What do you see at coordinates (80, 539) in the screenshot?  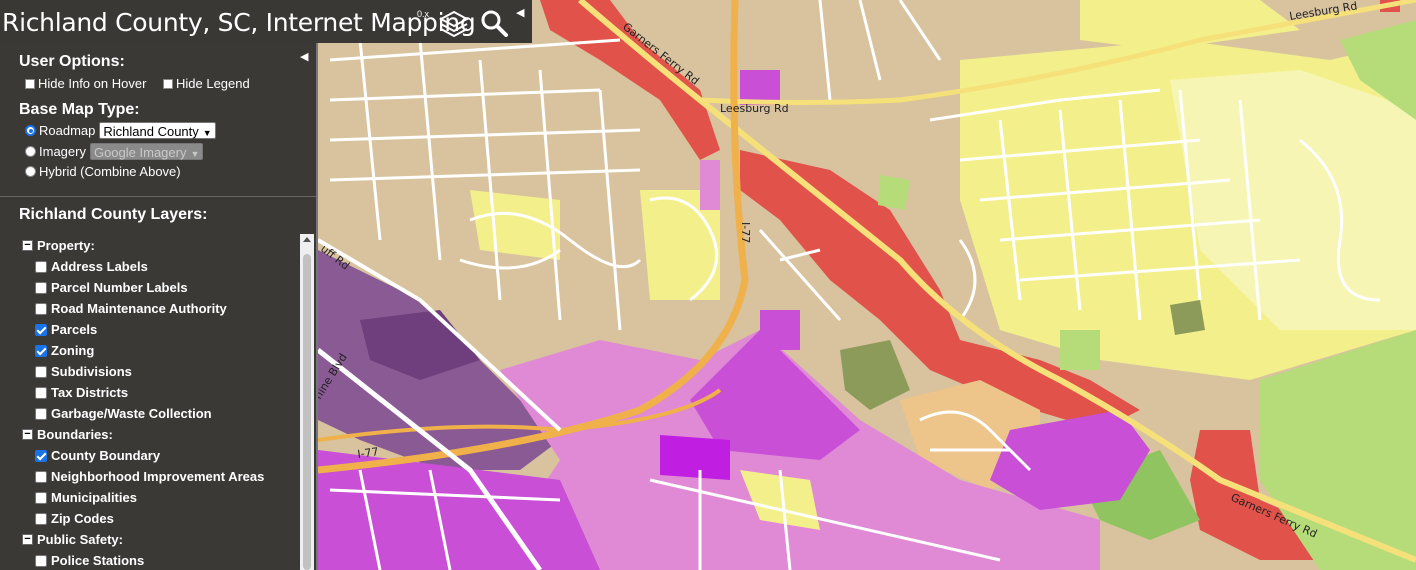 I see `group-public-safety-label: Public Safety:` at bounding box center [80, 539].